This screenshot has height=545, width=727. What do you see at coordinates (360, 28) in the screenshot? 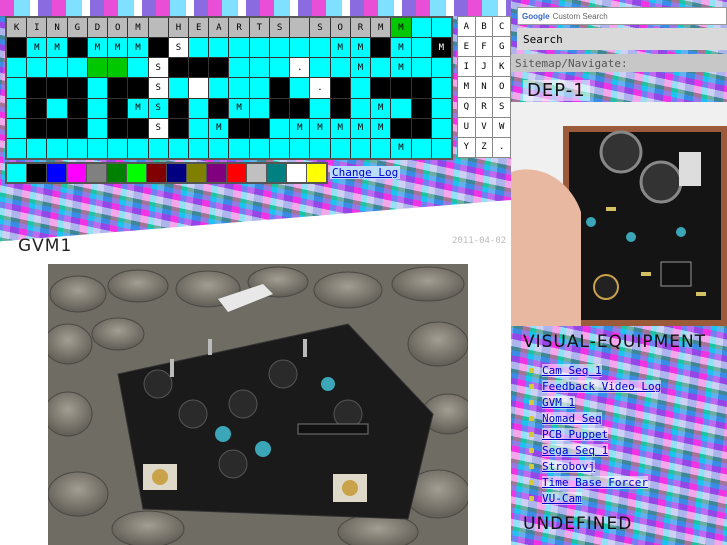
I see `grid-cell: R` at bounding box center [360, 28].